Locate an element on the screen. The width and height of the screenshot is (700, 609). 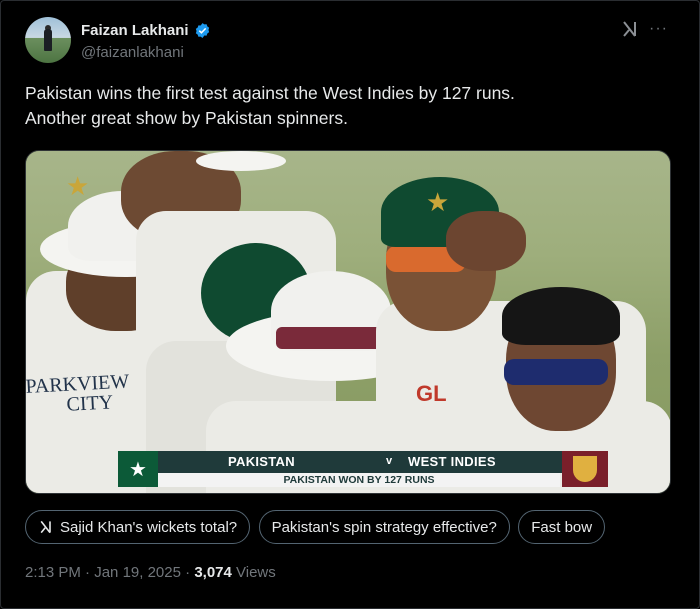
team-left: PAKISTAN is located at coordinates (261, 461).